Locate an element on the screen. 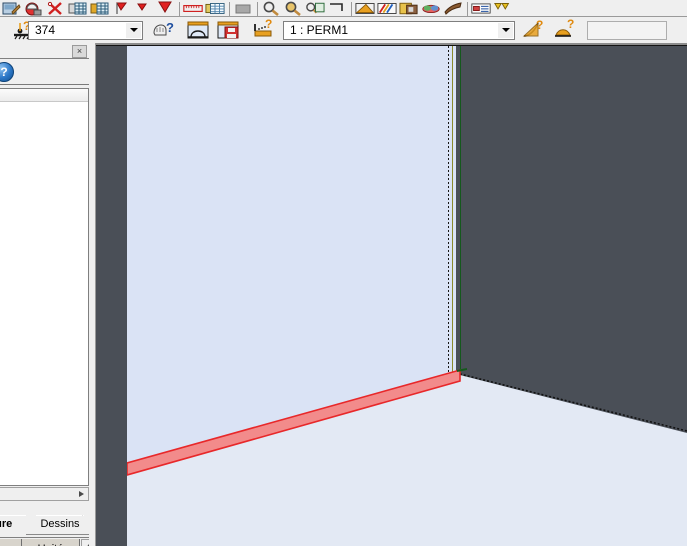 The image size is (687, 546). scroll-right-arrow-icon is located at coordinates (81, 494).